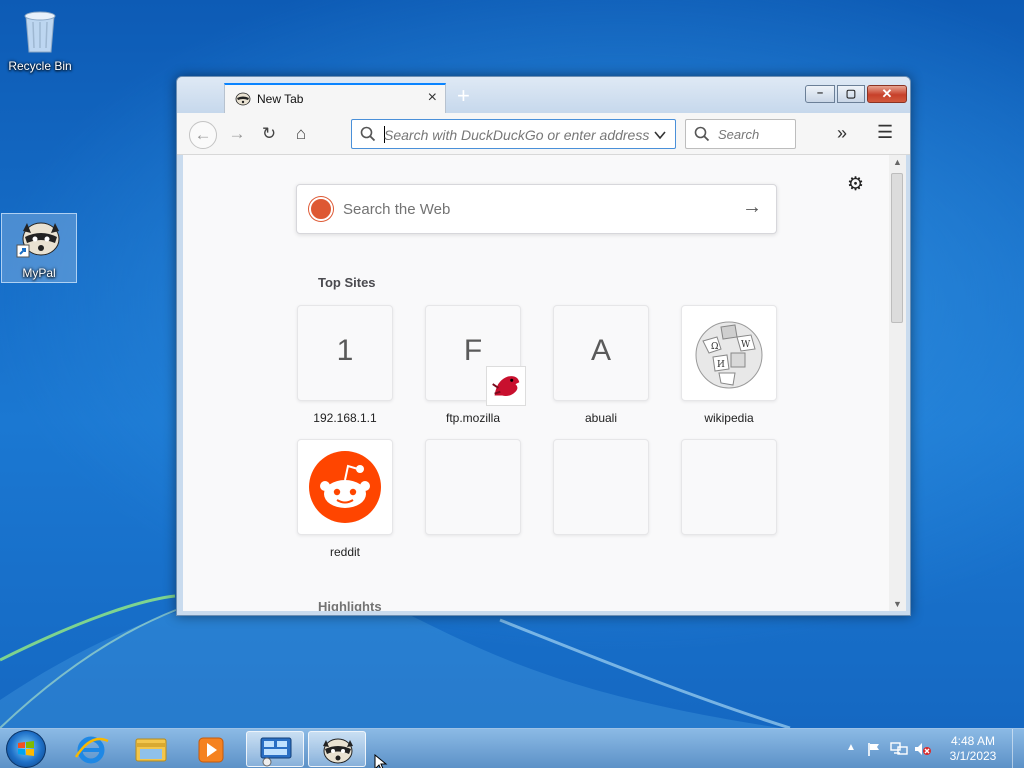  I want to click on tile-letter: F, so click(473, 350).